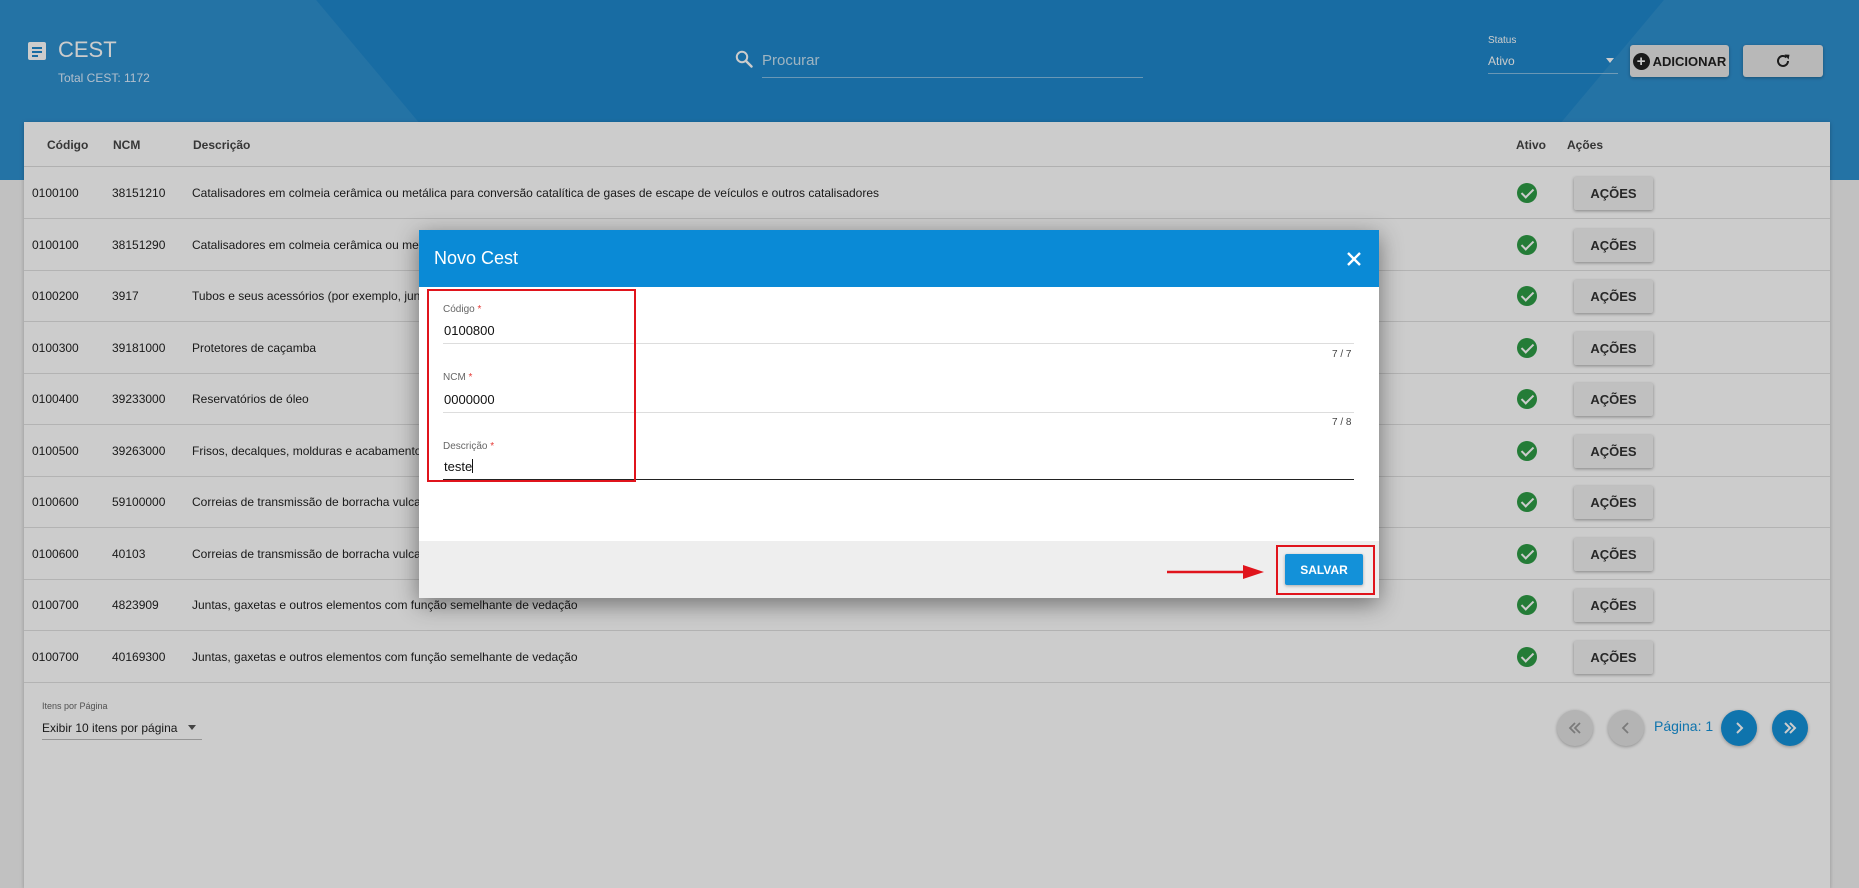 The image size is (1859, 888). I want to click on close-icon, so click(1354, 259).